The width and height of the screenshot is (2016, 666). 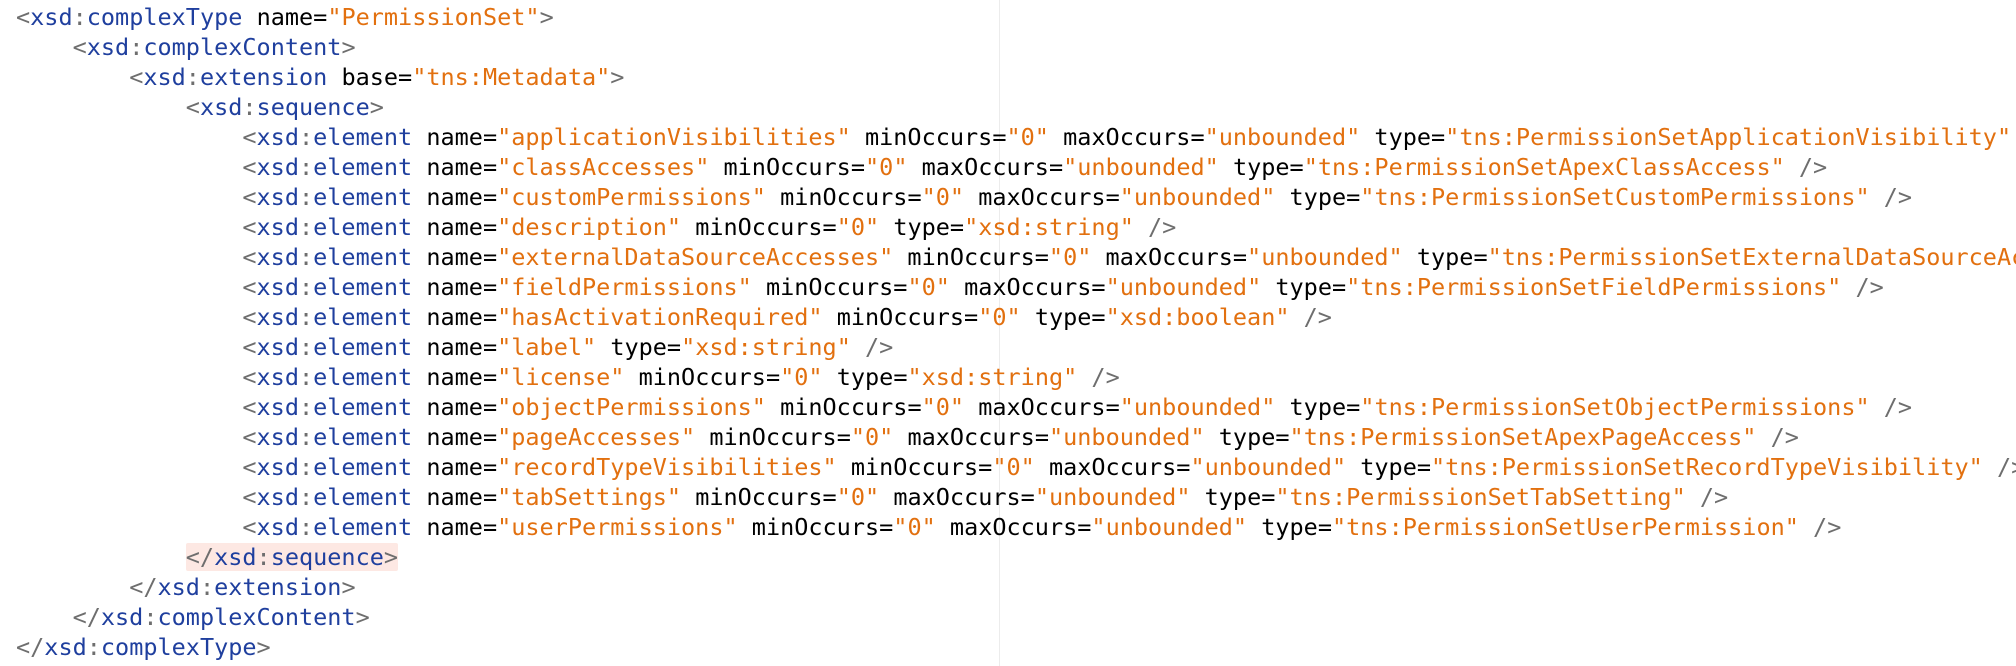 I want to click on tag-name: complexContent, so click(x=242, y=47).